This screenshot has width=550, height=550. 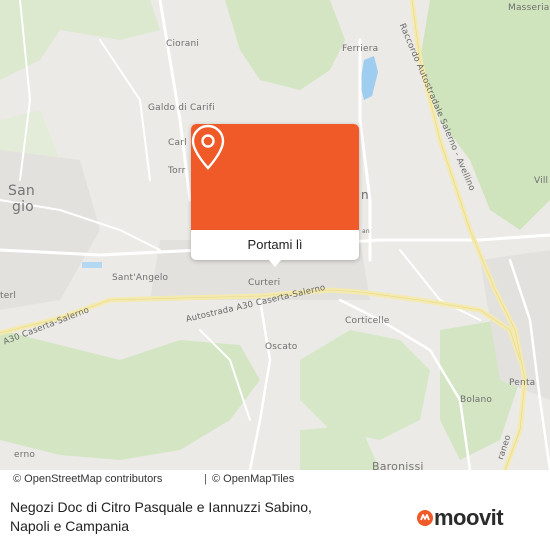 What do you see at coordinates (21, 191) in the screenshot?
I see `place-label-san: San` at bounding box center [21, 191].